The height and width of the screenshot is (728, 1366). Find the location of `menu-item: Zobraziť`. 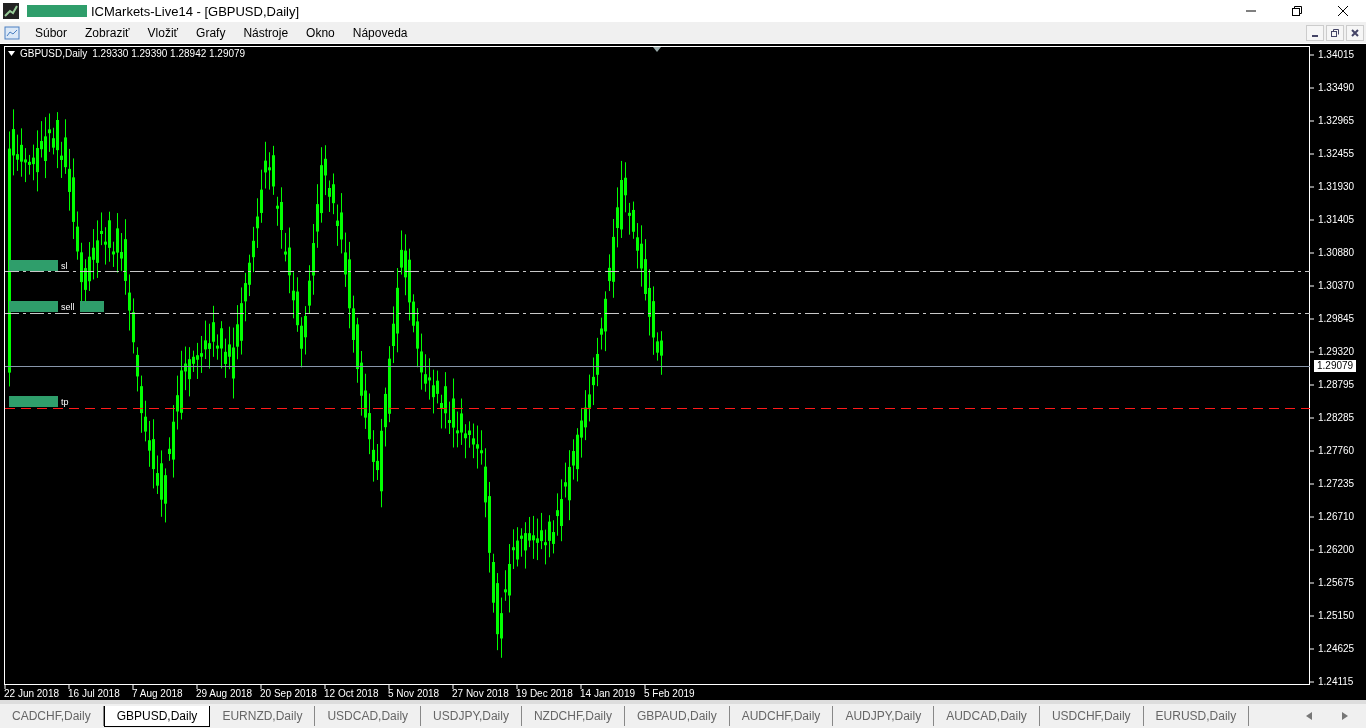

menu-item: Zobraziť is located at coordinates (107, 32).